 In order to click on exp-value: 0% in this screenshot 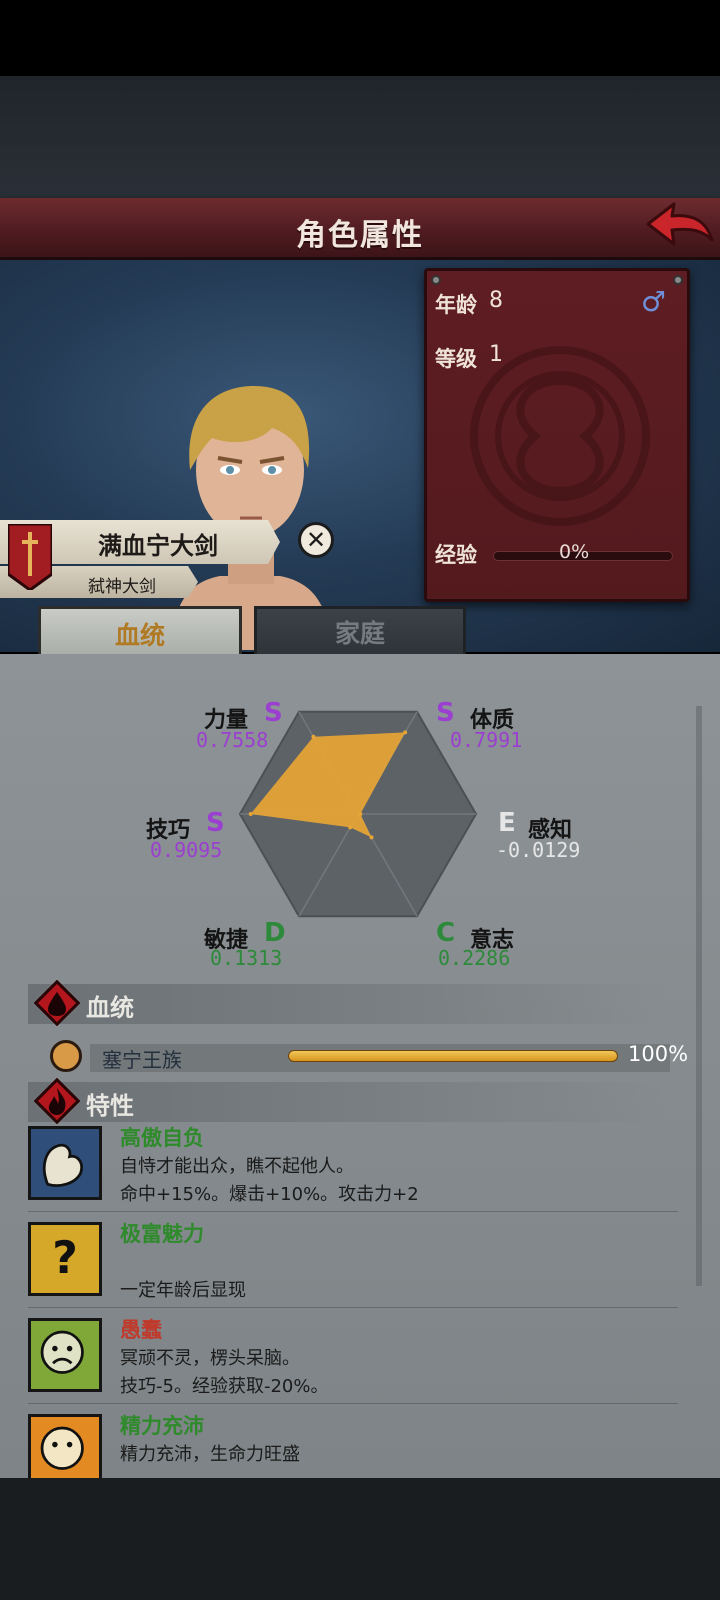, I will do `click(574, 552)`.